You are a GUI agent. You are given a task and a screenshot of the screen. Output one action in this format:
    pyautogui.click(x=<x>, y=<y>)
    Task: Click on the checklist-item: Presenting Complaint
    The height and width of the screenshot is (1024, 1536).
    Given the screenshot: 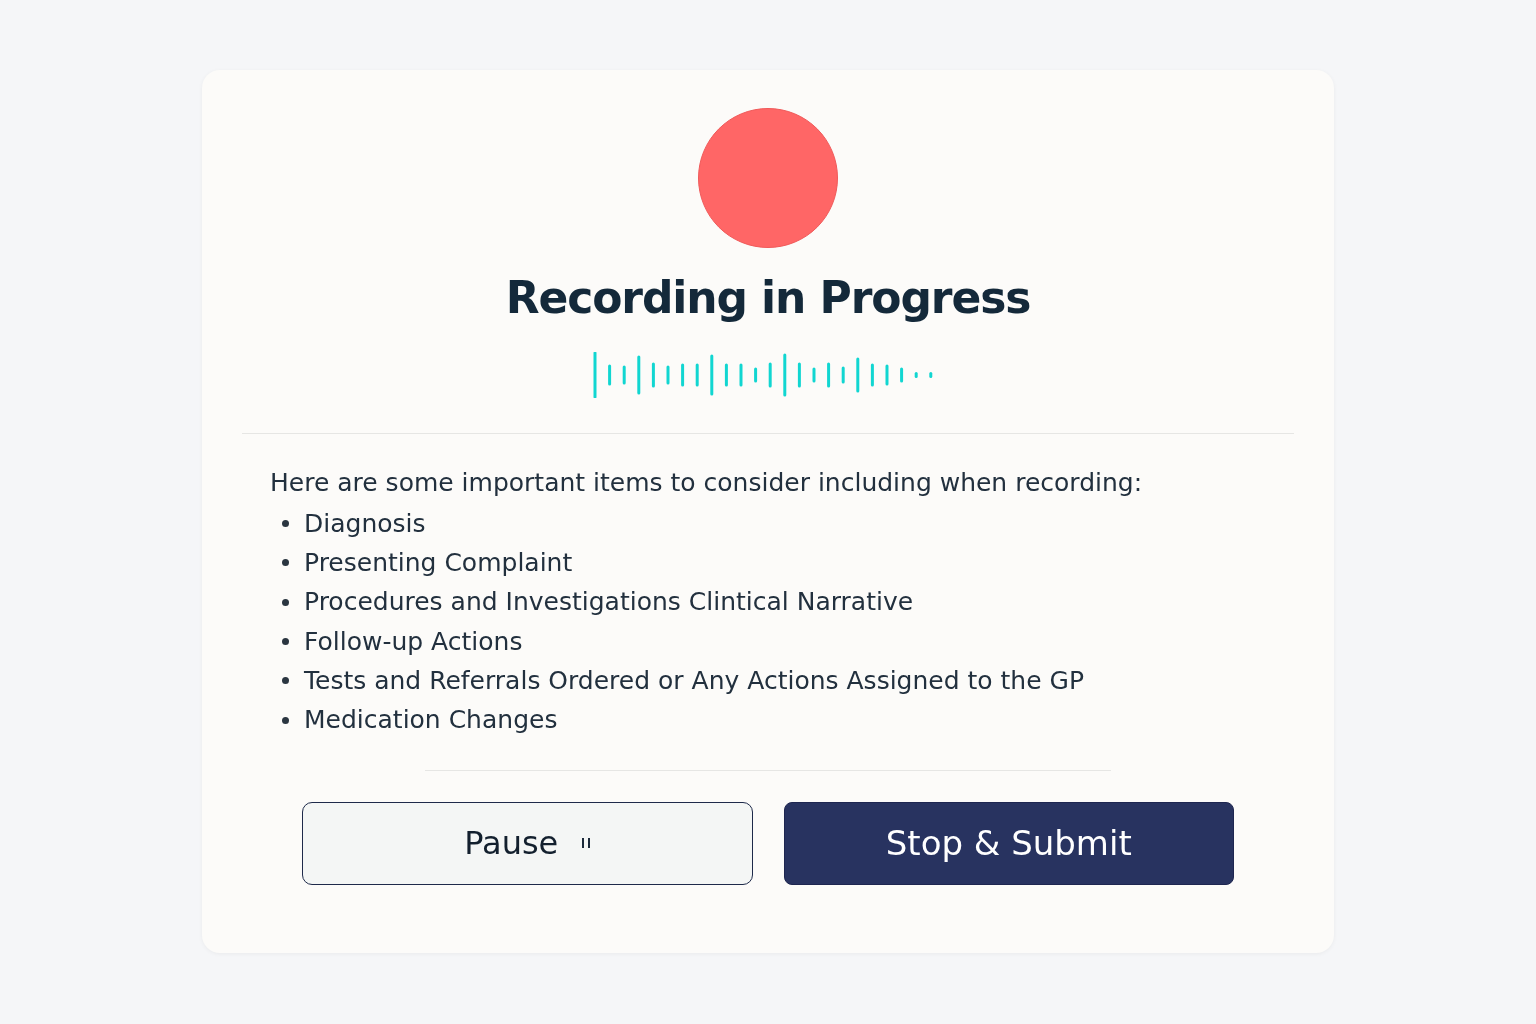 What is the action you would take?
    pyautogui.click(x=438, y=563)
    